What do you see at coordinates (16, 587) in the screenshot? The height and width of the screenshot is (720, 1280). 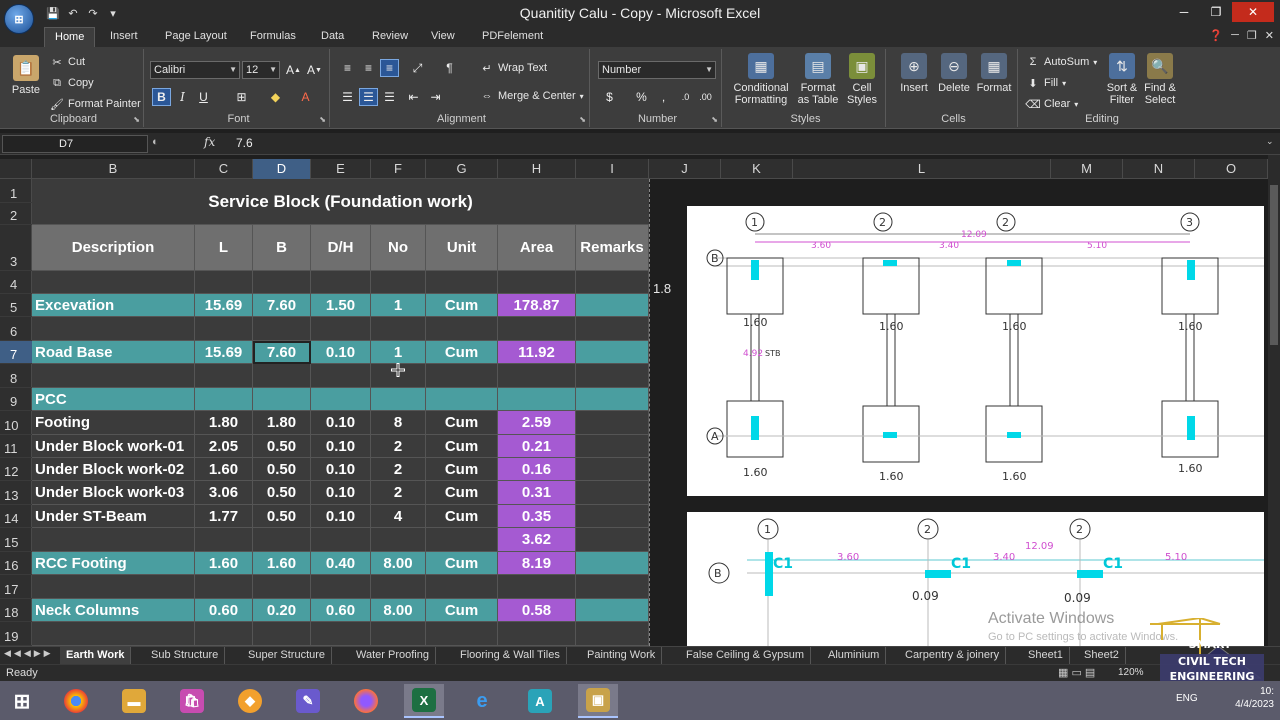 I see `row-header: 17` at bounding box center [16, 587].